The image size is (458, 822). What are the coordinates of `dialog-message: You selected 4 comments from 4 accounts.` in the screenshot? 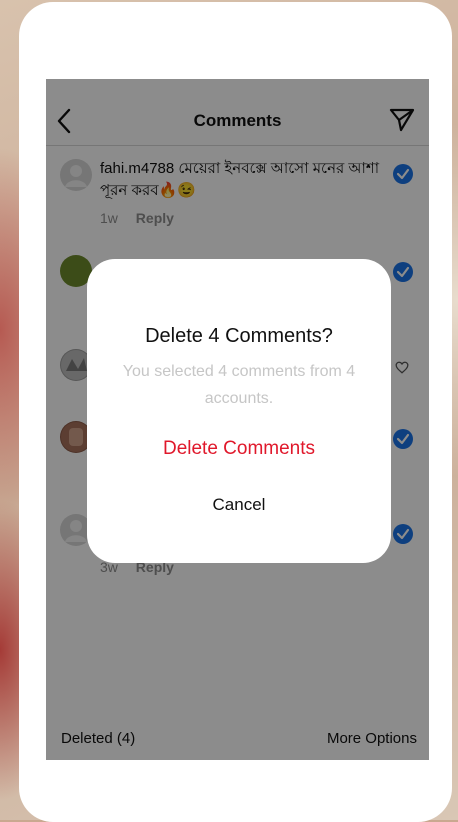 It's located at (239, 385).